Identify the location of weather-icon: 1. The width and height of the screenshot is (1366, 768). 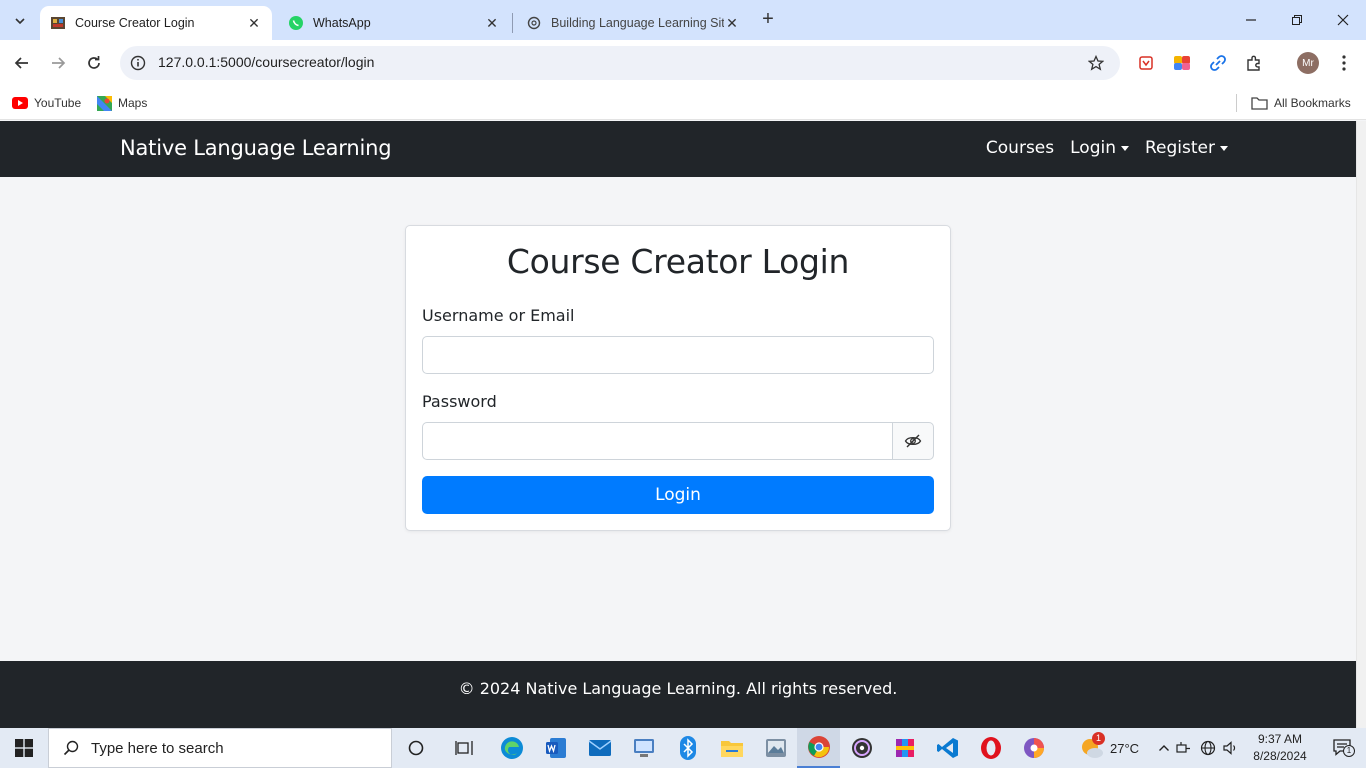
(1092, 746).